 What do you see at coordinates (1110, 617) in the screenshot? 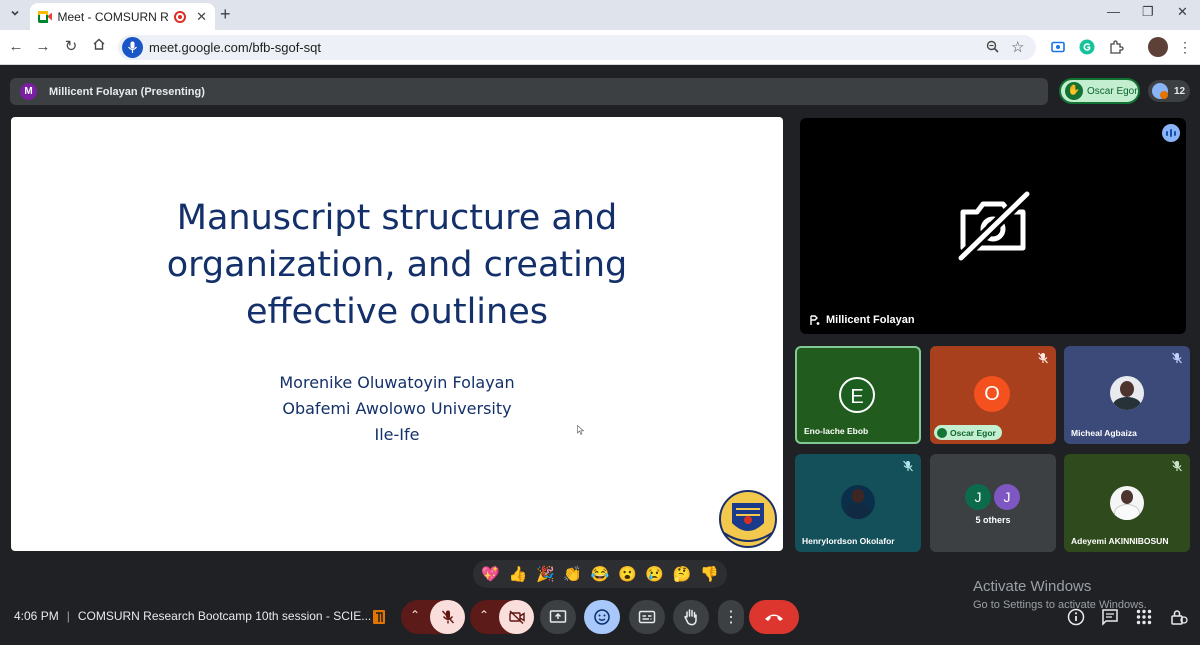
I see `chat-icon` at bounding box center [1110, 617].